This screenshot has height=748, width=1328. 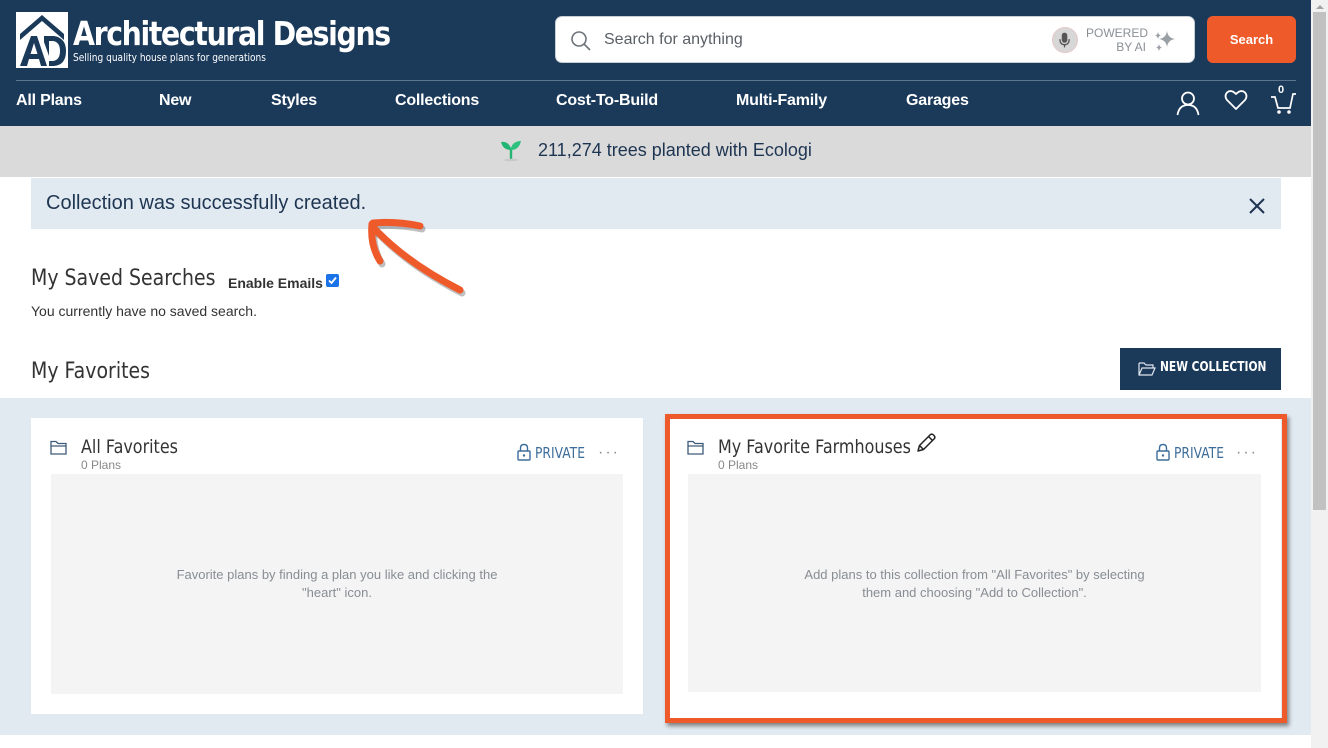 What do you see at coordinates (437, 101) in the screenshot?
I see `nav-collections: Collections` at bounding box center [437, 101].